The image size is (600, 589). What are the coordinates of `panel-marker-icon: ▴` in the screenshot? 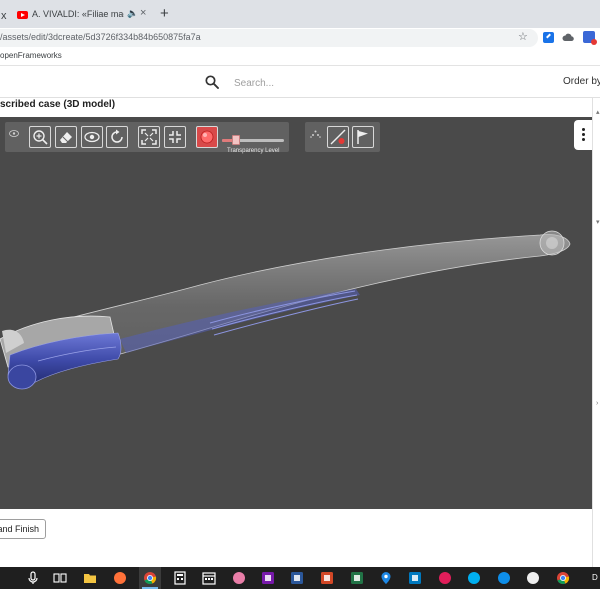 It's located at (598, 112).